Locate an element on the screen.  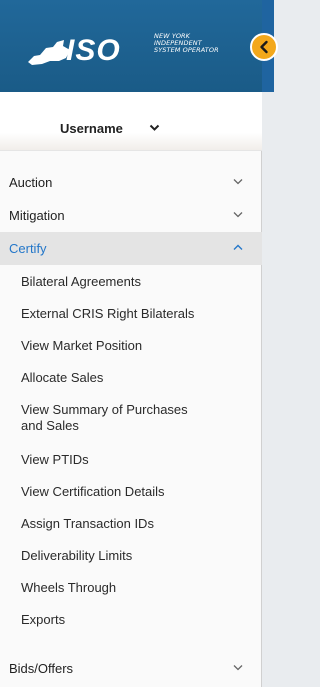
submenu-item: View Market Position is located at coordinates (131, 345).